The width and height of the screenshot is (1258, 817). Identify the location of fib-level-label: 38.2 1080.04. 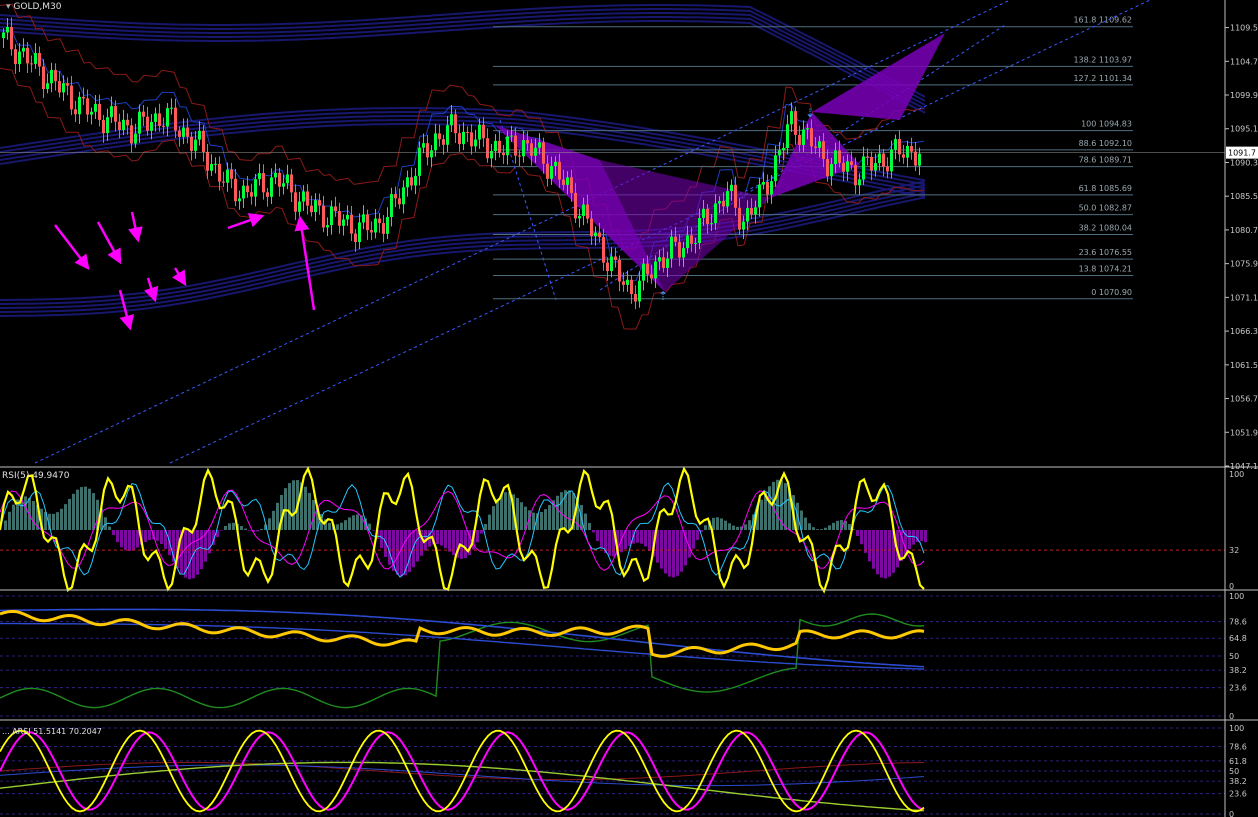
(1105, 228).